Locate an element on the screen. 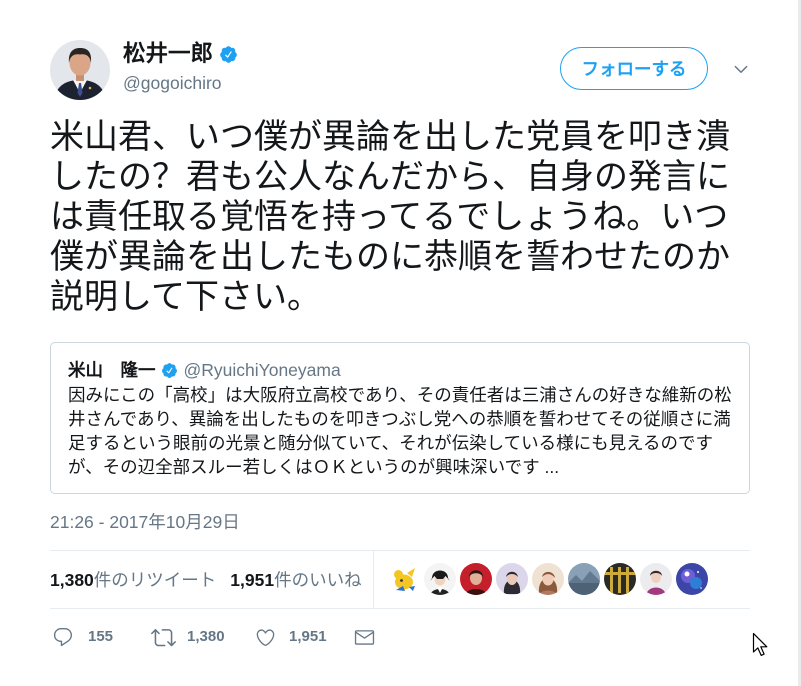 The height and width of the screenshot is (686, 801). envelope-icon is located at coordinates (364, 637).